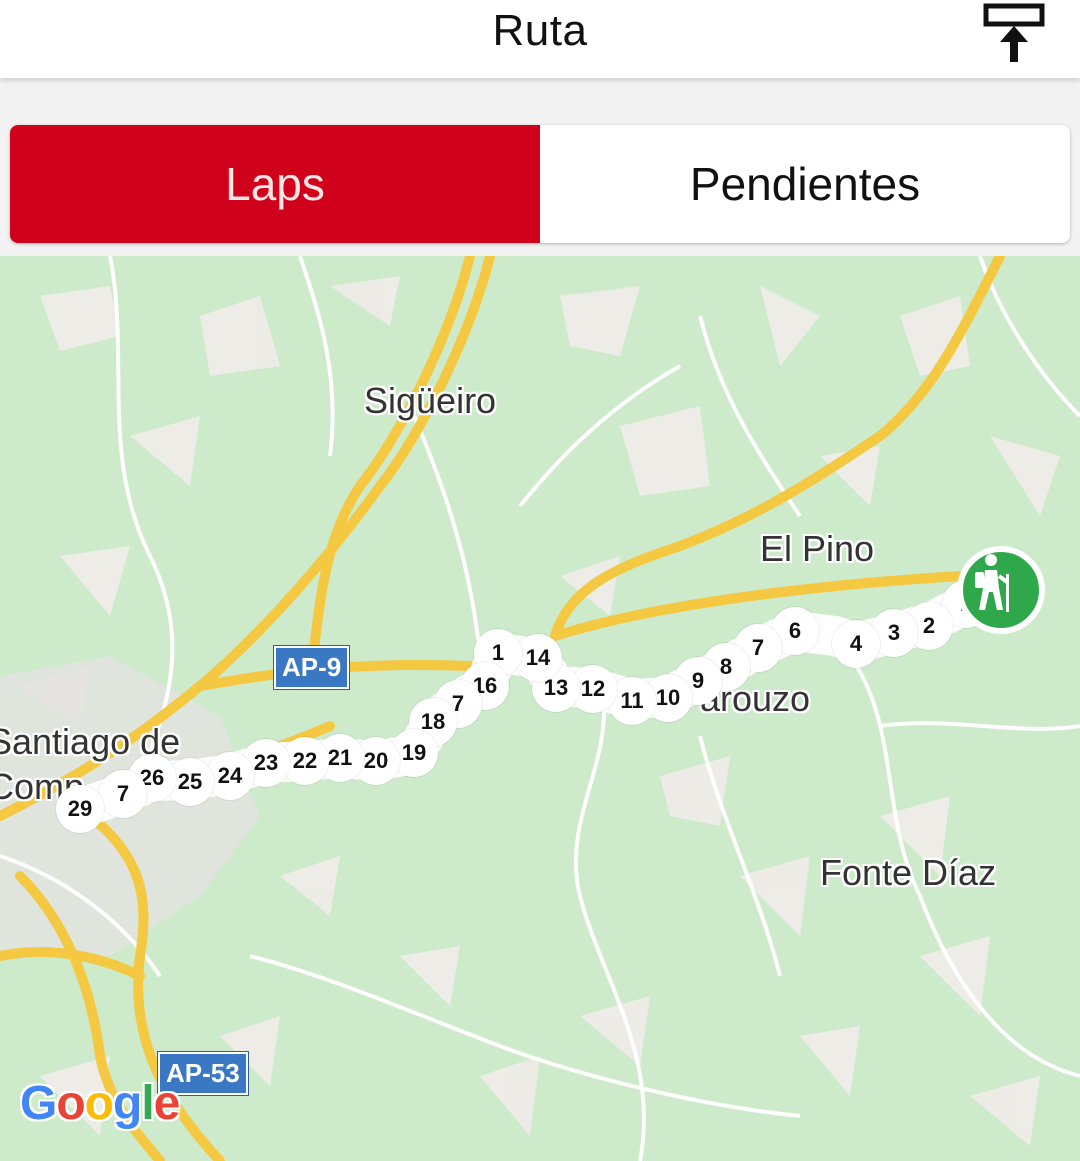 The image size is (1080, 1161). Describe the element at coordinates (100, 1103) in the screenshot. I see `google-logo: Google` at that location.